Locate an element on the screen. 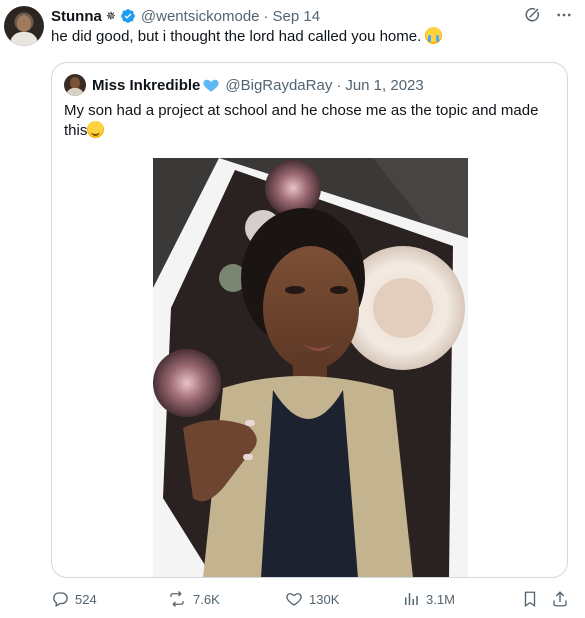 The width and height of the screenshot is (585, 618). like-button: 130K is located at coordinates (312, 599).